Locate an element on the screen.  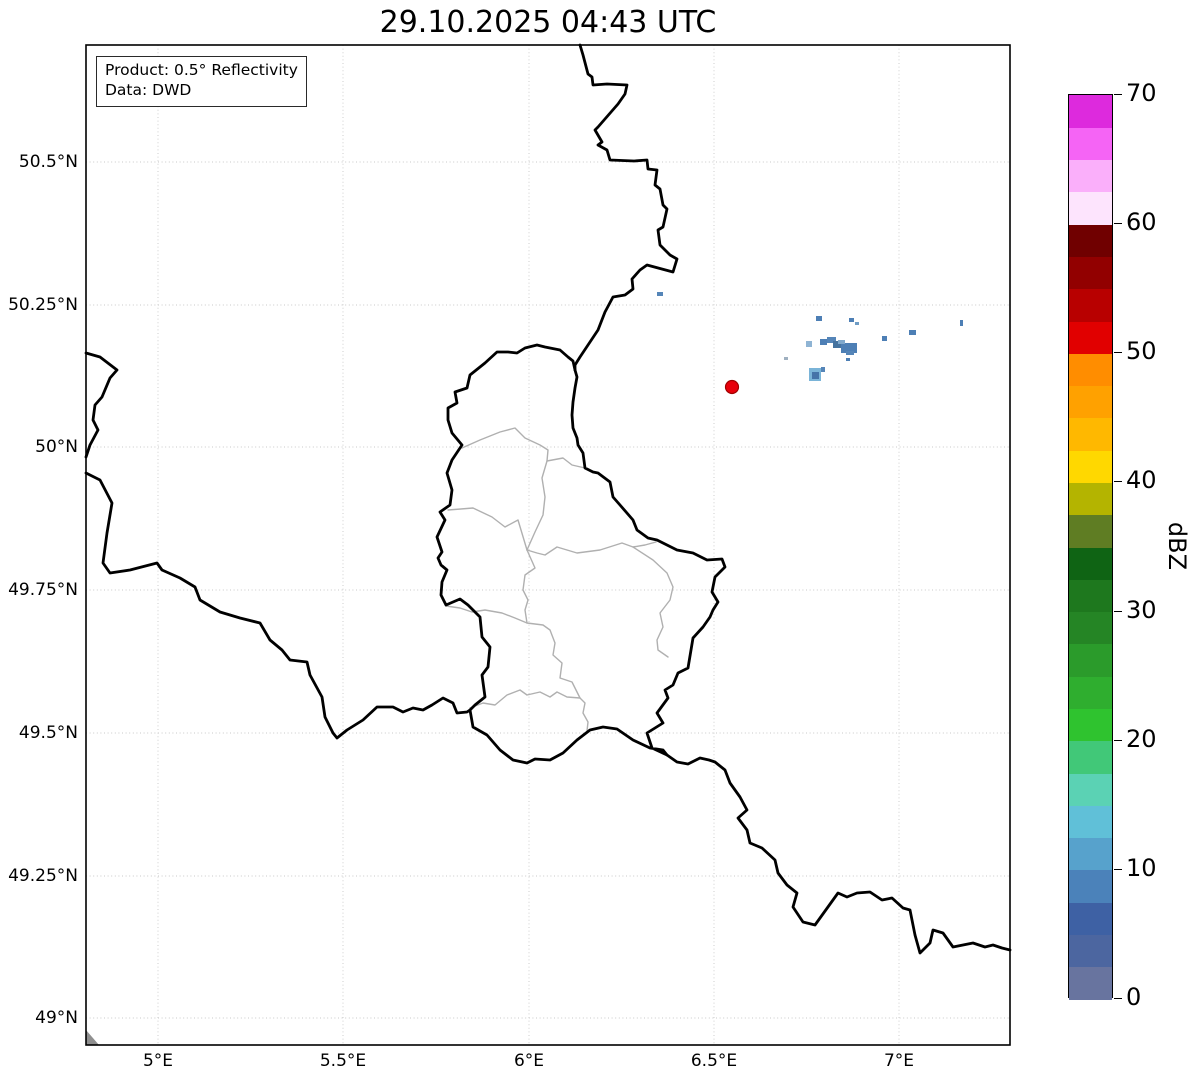
y-tick-label: 49.5°N is located at coordinates (48, 733).